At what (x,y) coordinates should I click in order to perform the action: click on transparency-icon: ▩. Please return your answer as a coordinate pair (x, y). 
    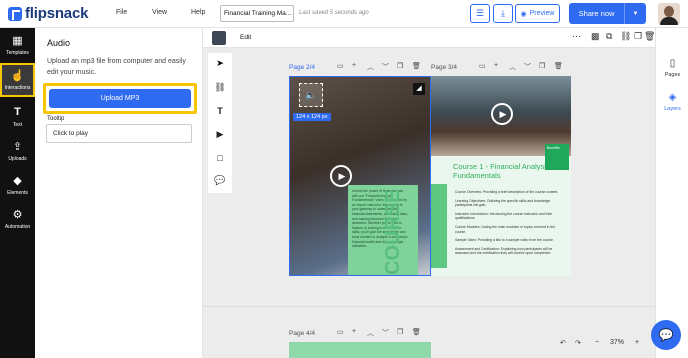
    Looking at the image, I should click on (595, 36).